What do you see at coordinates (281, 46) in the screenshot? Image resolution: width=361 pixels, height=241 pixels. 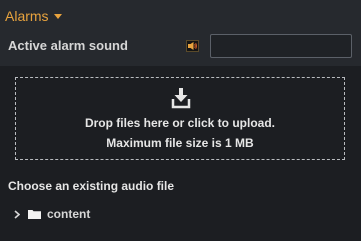 I see `active-alarm-sound-input` at bounding box center [281, 46].